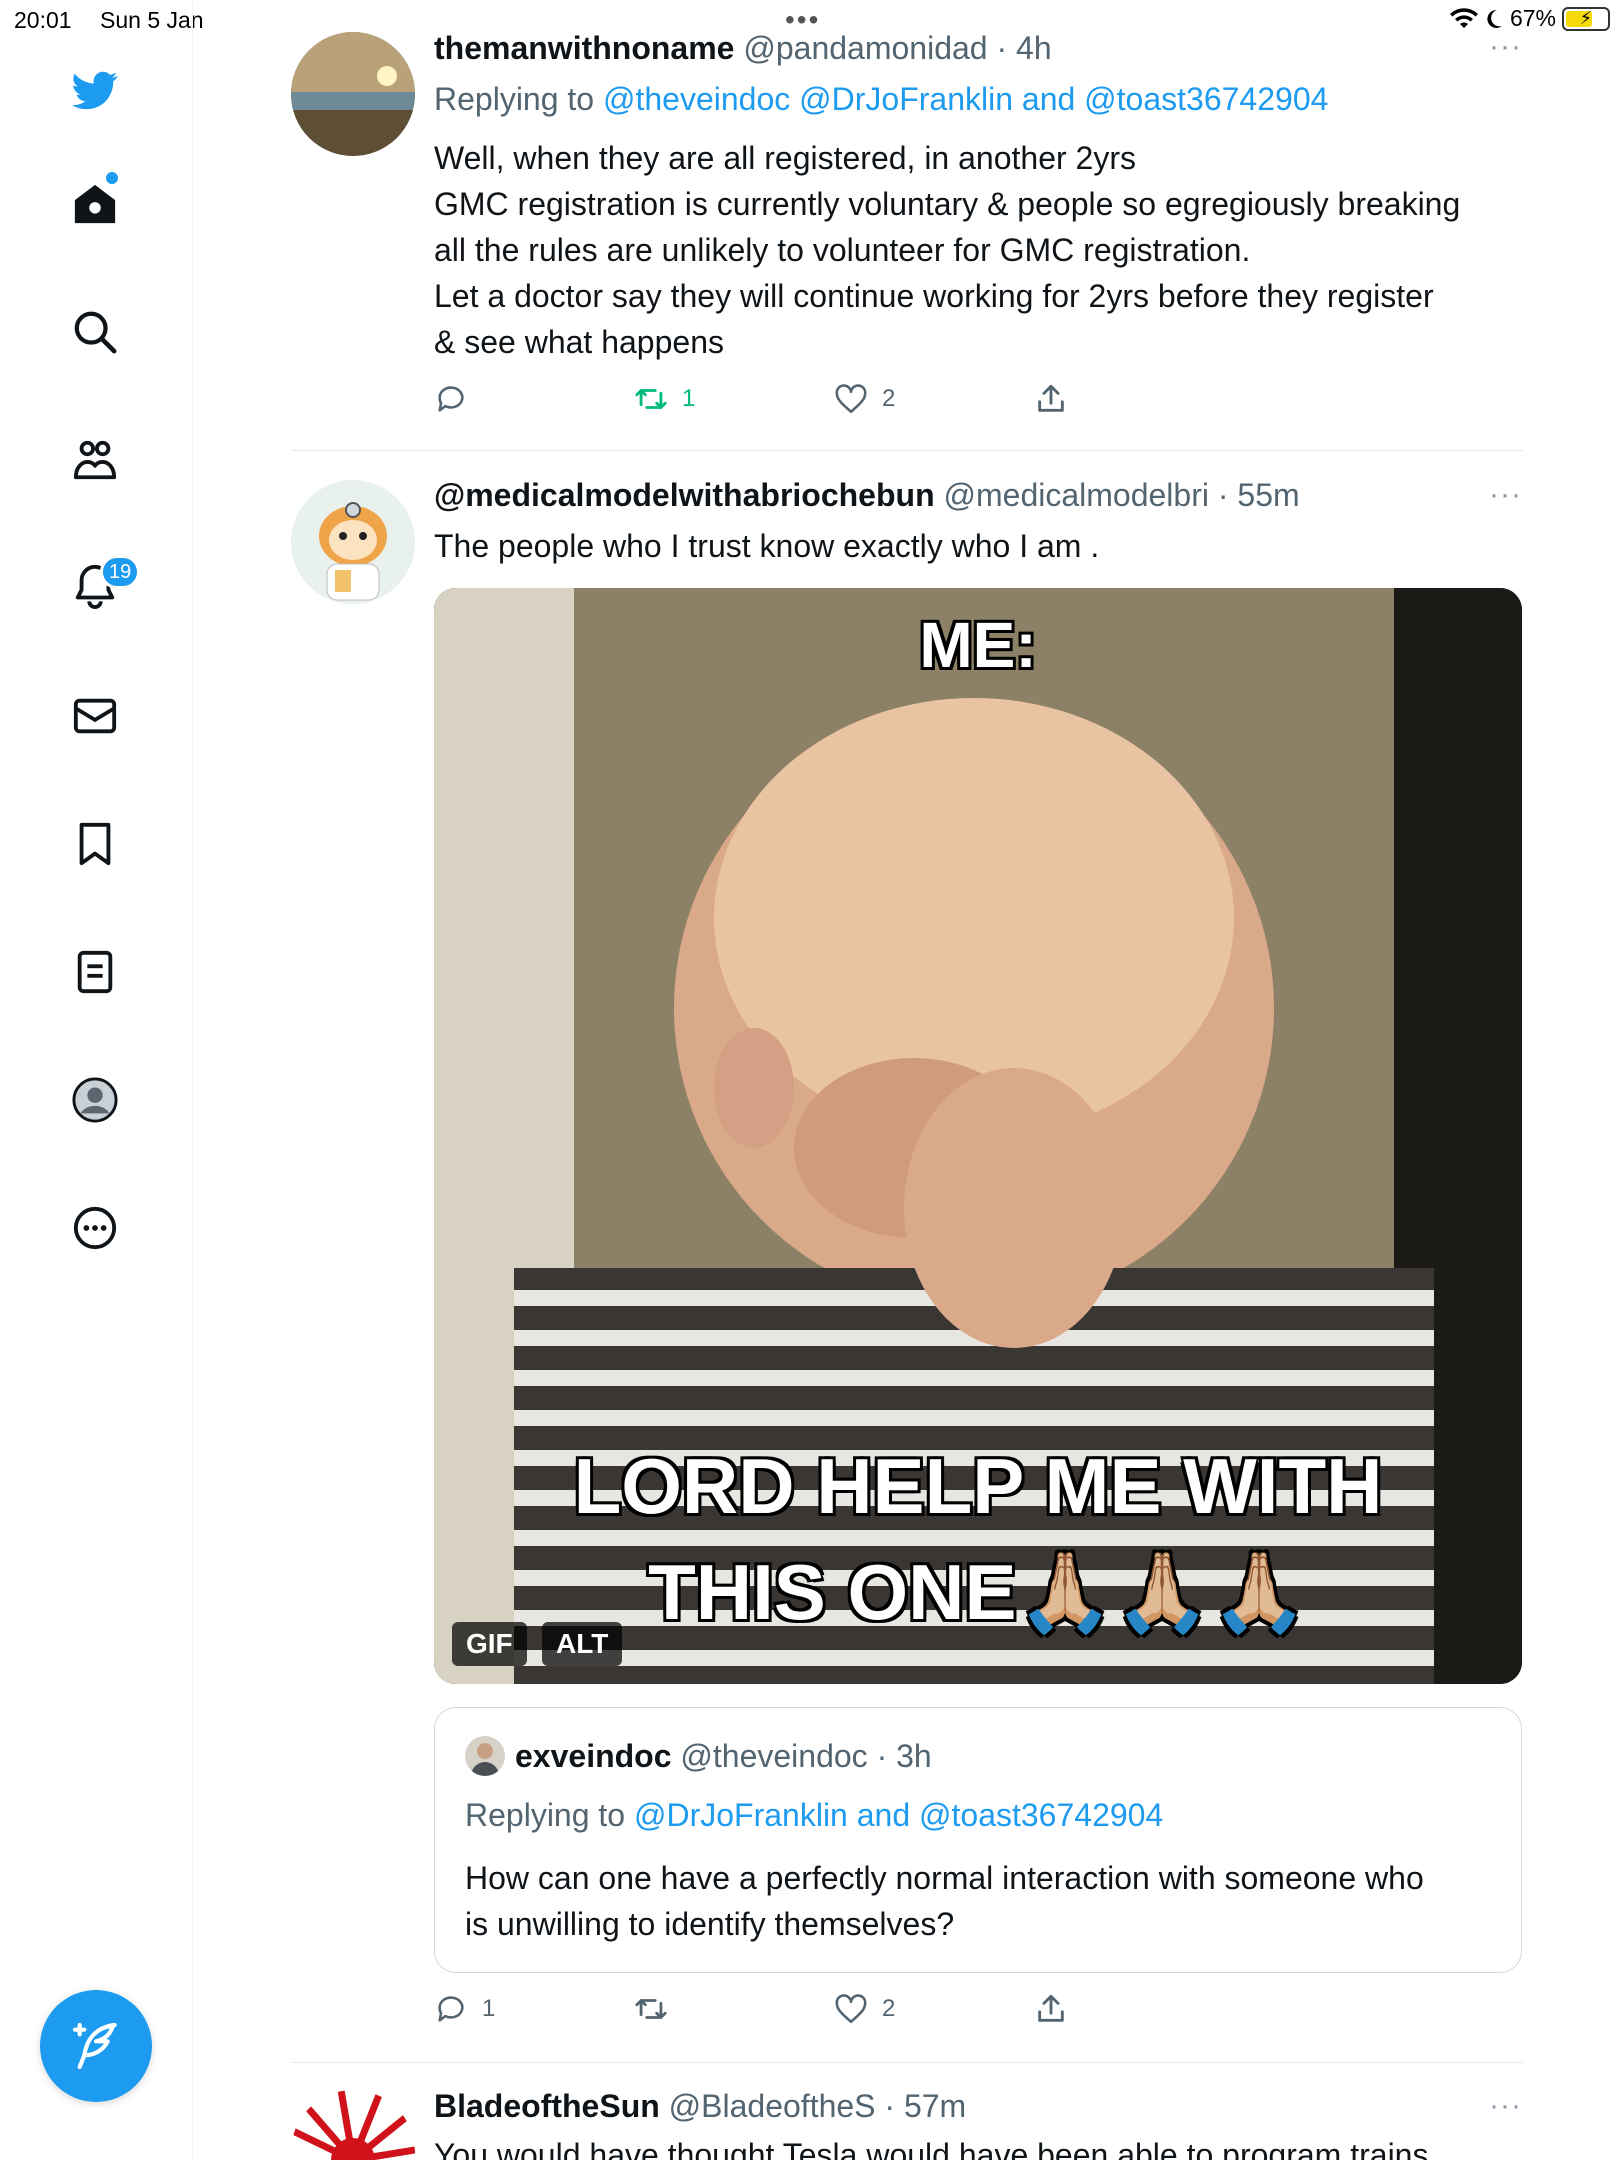 This screenshot has width=1620, height=2160. What do you see at coordinates (1259, 495) in the screenshot?
I see `tweet-2-time: · 55m` at bounding box center [1259, 495].